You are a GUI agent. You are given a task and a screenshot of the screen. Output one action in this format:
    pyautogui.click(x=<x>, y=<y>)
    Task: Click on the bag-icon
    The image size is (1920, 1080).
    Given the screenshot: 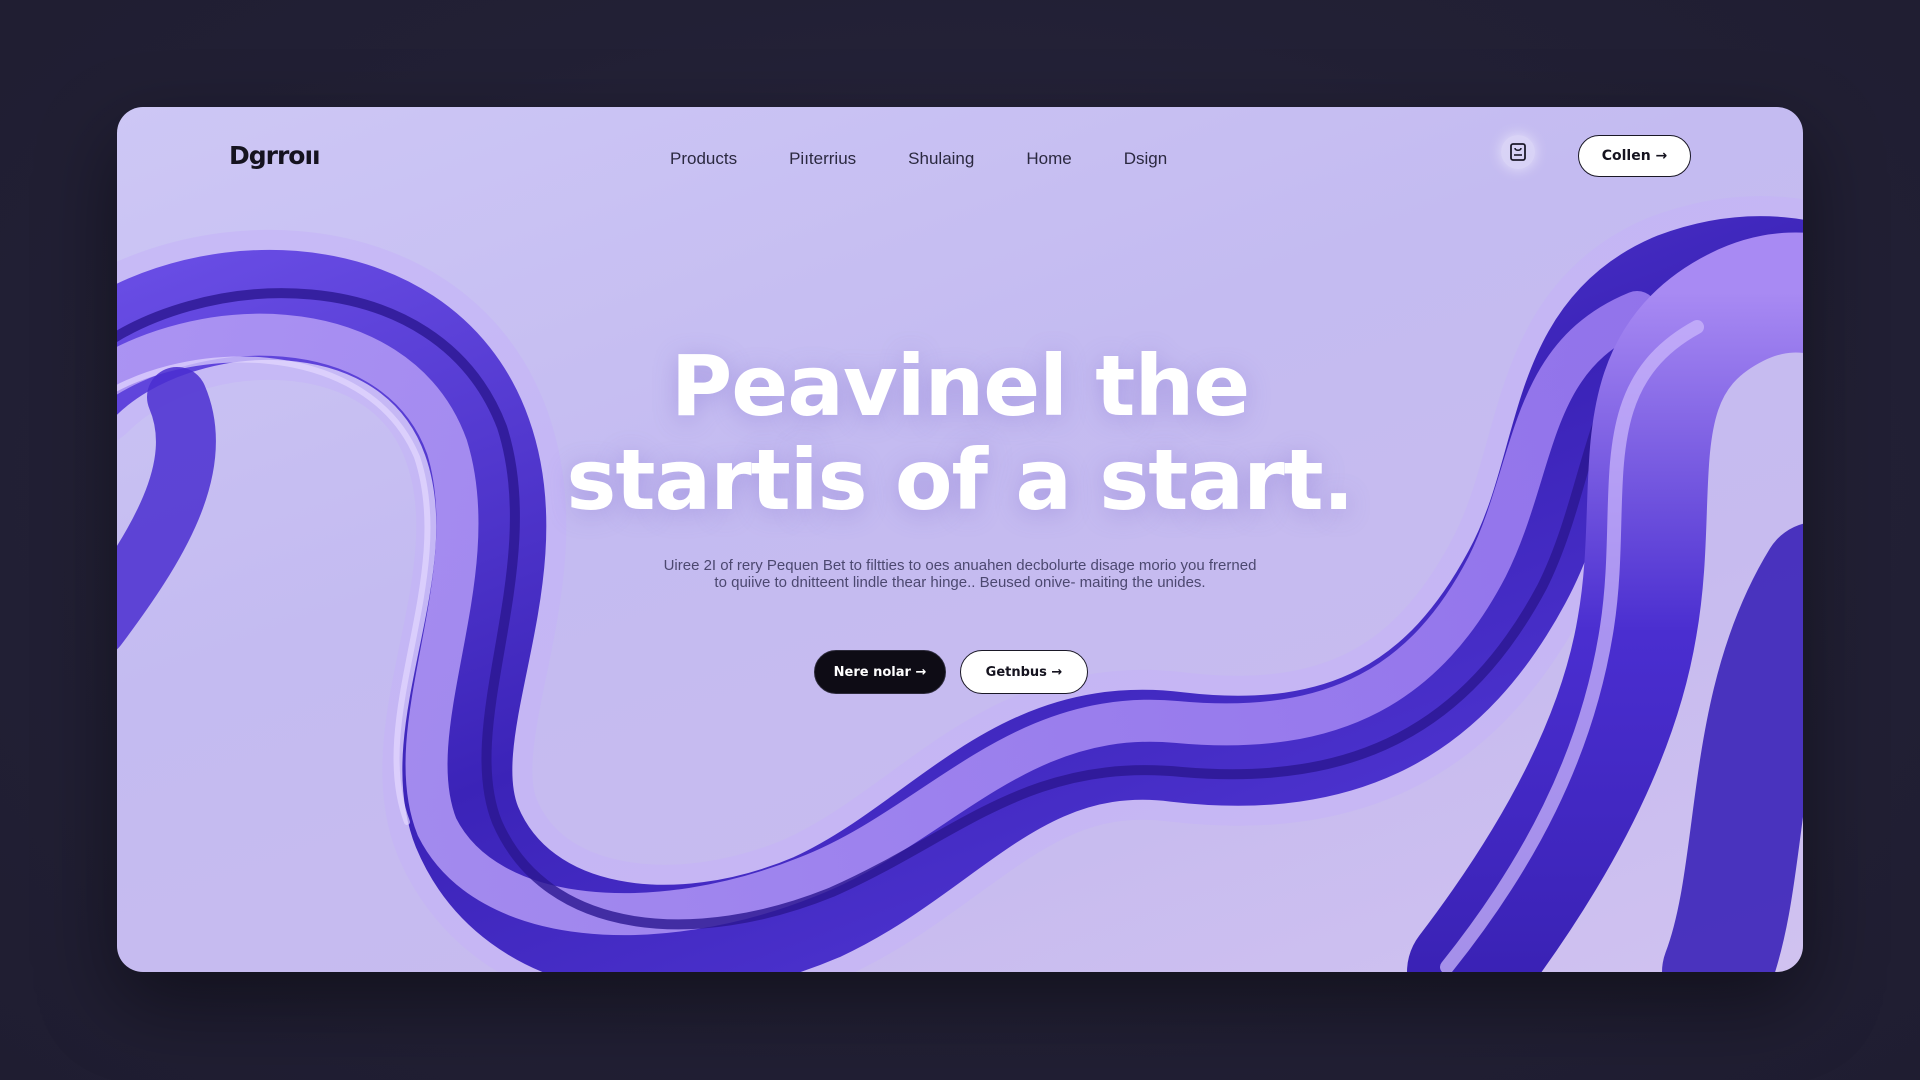 What is the action you would take?
    pyautogui.click(x=1518, y=152)
    